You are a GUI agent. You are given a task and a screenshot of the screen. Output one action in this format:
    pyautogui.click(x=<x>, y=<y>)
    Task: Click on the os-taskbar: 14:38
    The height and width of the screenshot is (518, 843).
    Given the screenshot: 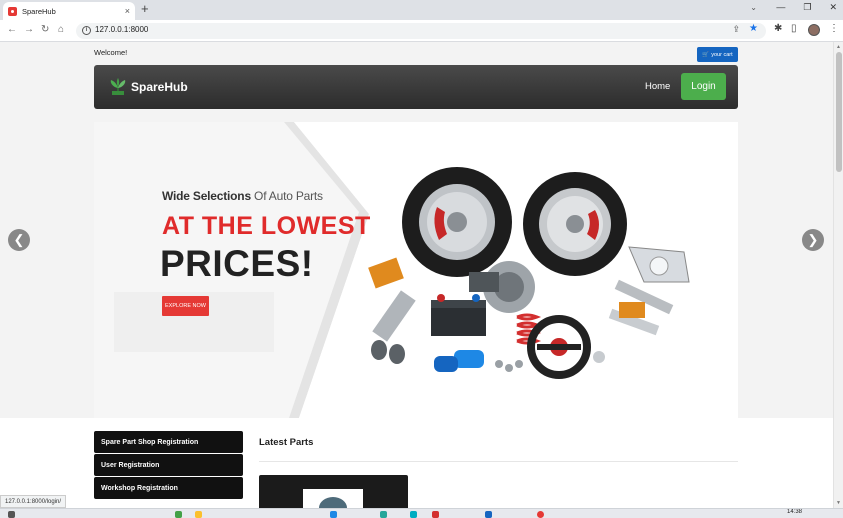 What is the action you would take?
    pyautogui.click(x=421, y=513)
    